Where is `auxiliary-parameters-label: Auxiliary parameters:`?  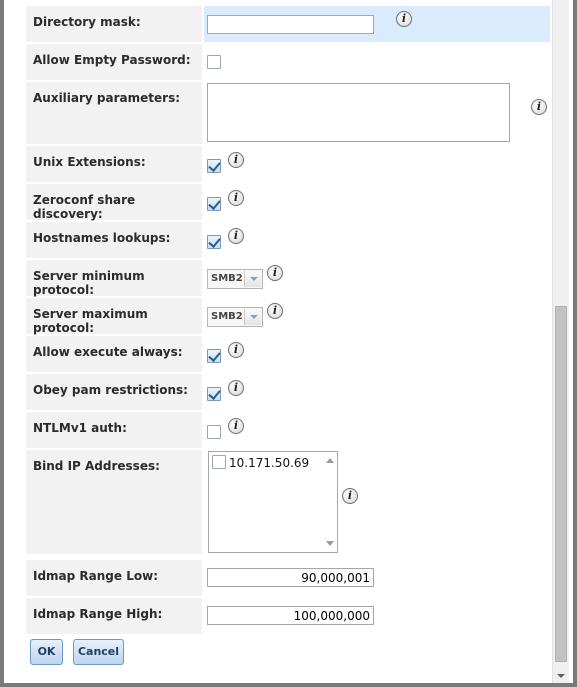
auxiliary-parameters-label: Auxiliary parameters: is located at coordinates (114, 113).